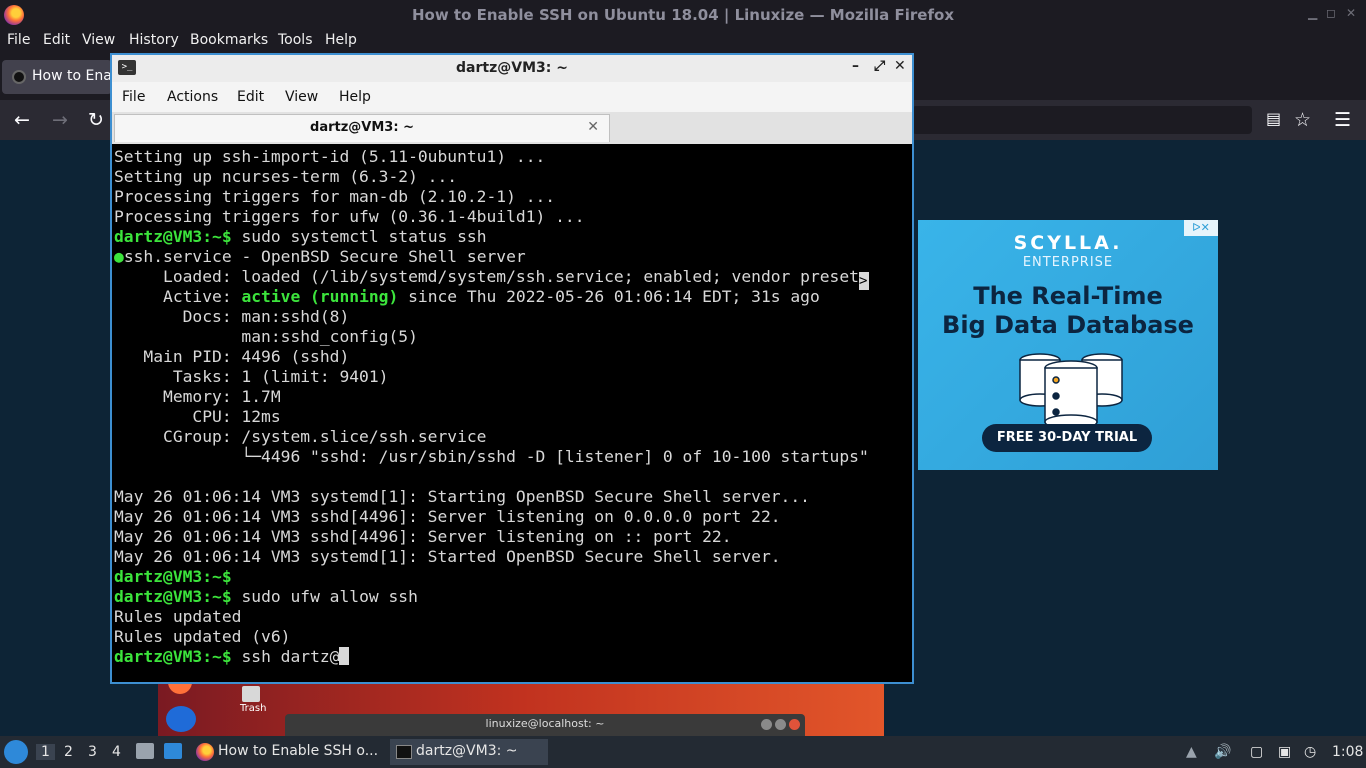 Image resolution: width=1366 pixels, height=768 pixels. I want to click on reload-icon: ↻, so click(96, 120).